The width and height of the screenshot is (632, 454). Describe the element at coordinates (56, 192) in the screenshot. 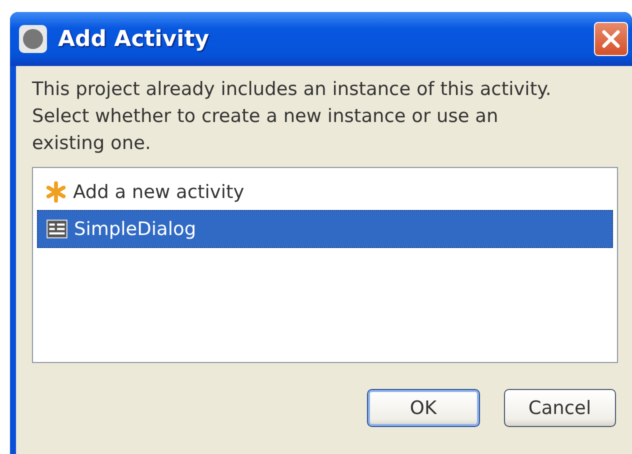

I see `asterisk-icon` at that location.